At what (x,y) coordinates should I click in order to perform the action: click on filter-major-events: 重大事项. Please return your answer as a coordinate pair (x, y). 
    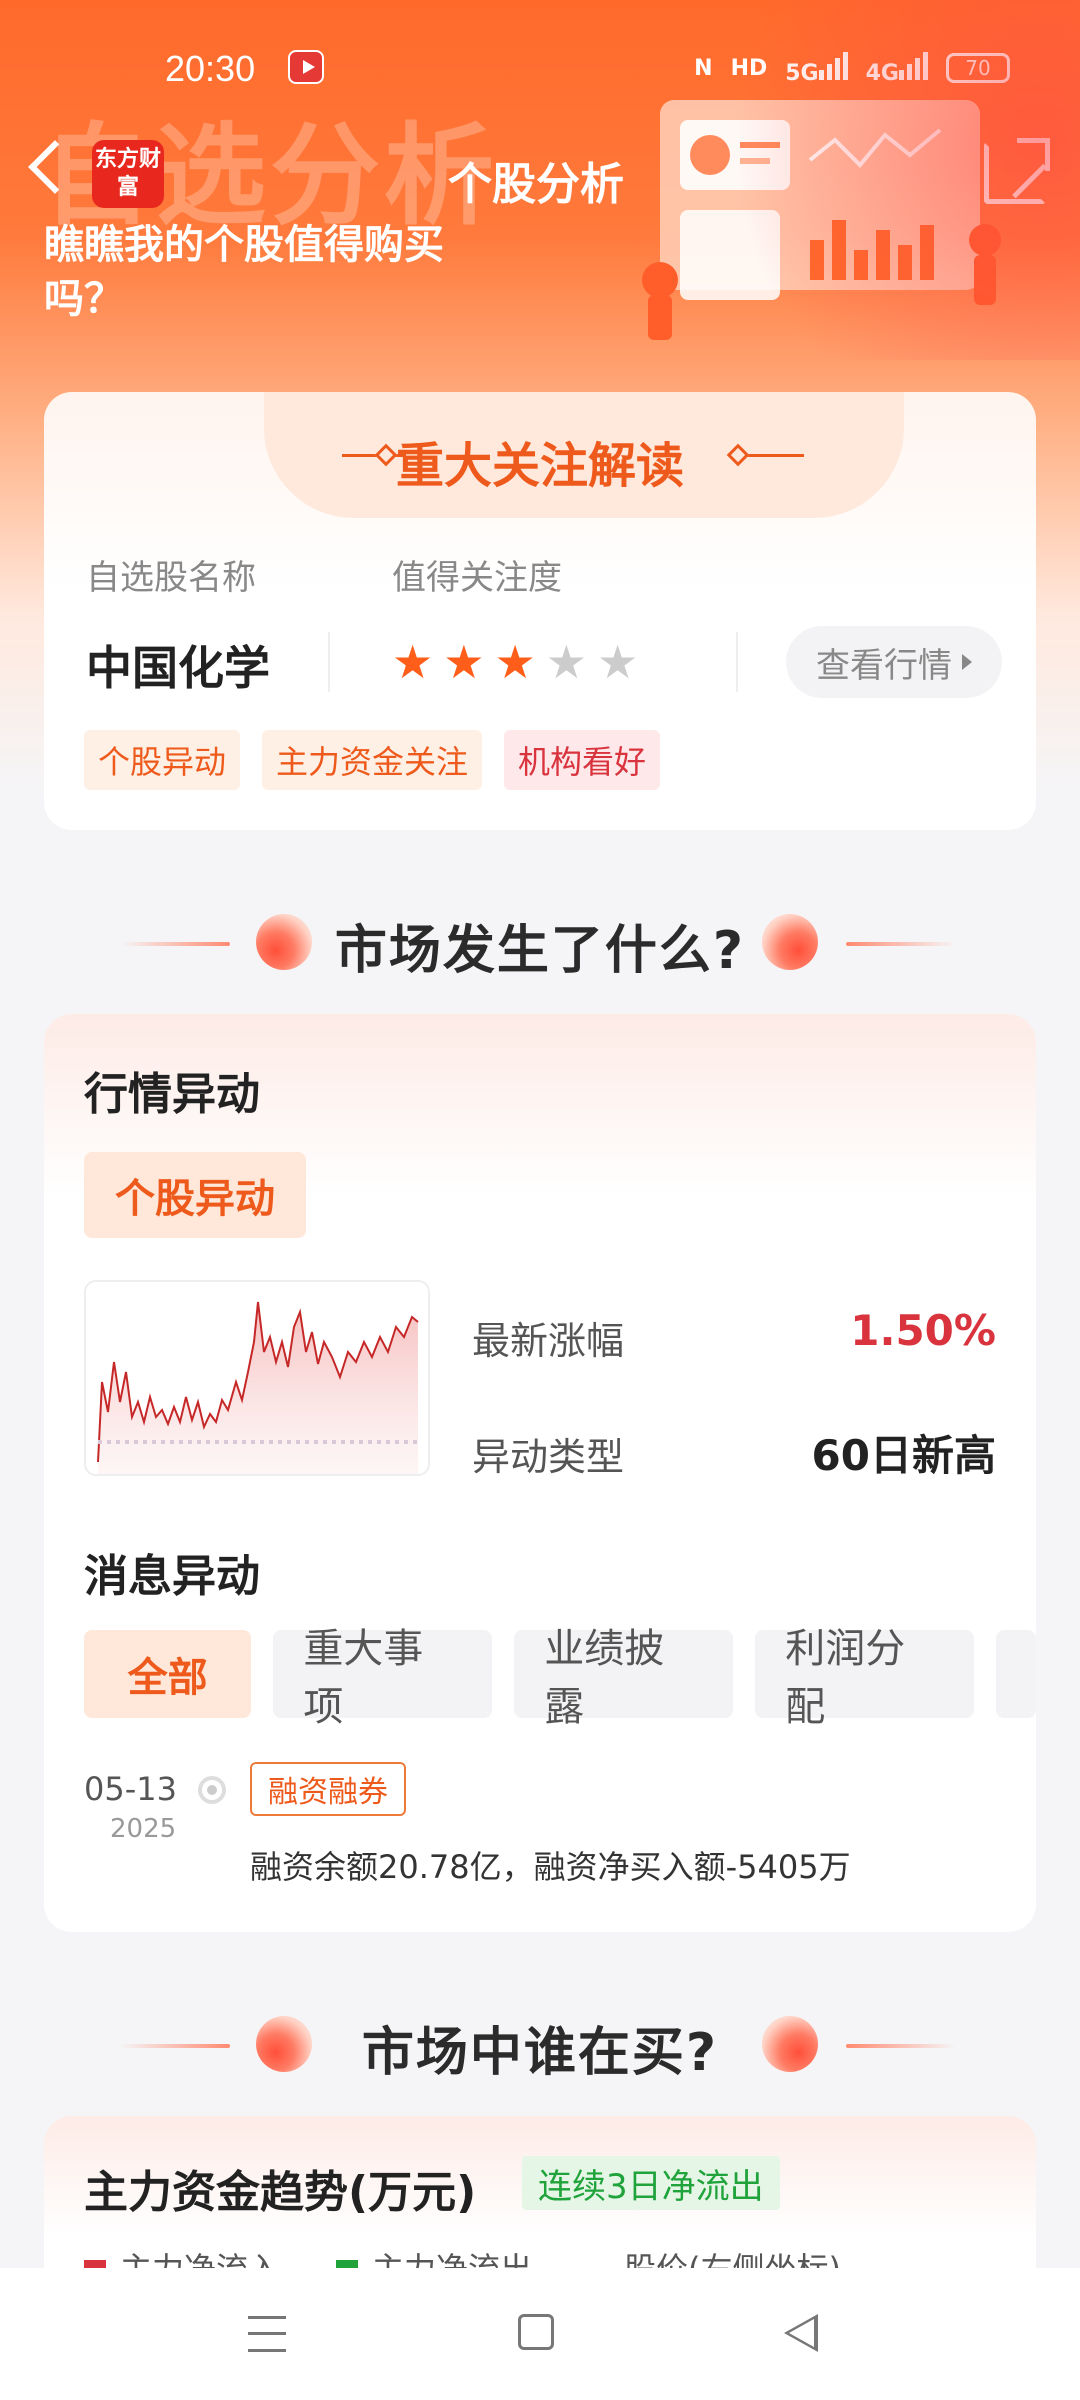
    Looking at the image, I should click on (383, 1678).